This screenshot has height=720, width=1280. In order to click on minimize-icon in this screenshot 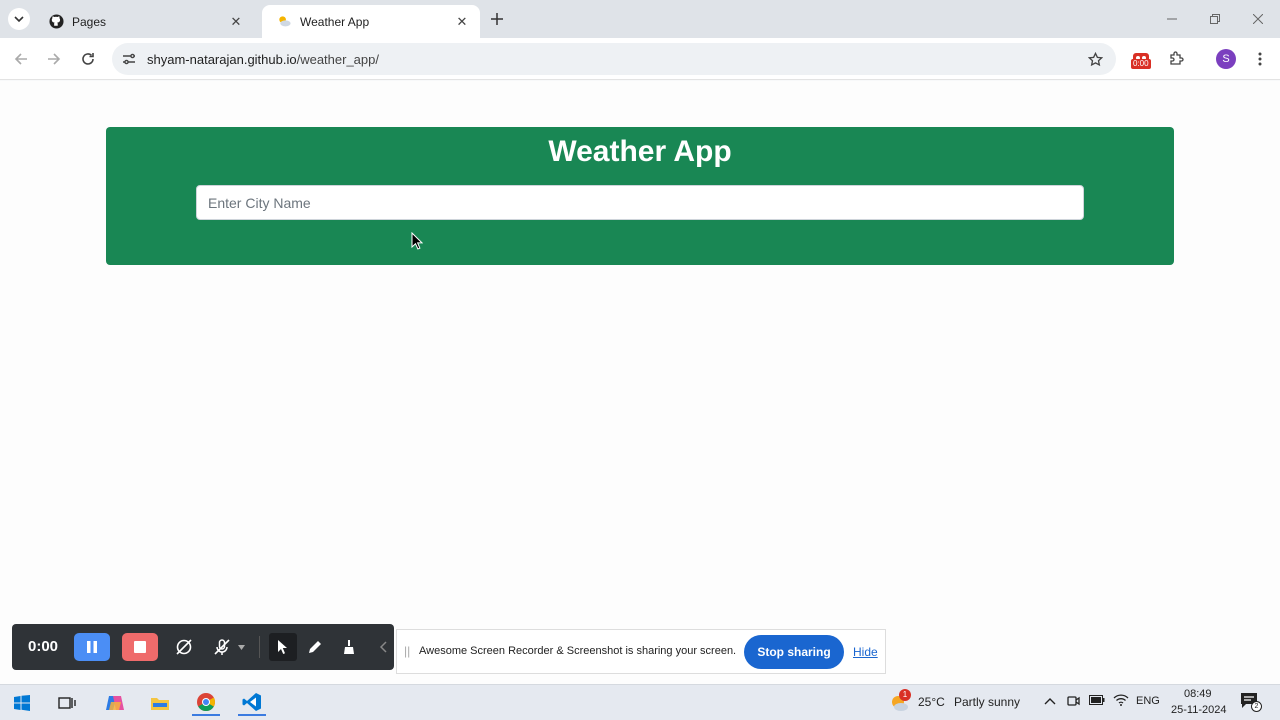, I will do `click(1172, 19)`.